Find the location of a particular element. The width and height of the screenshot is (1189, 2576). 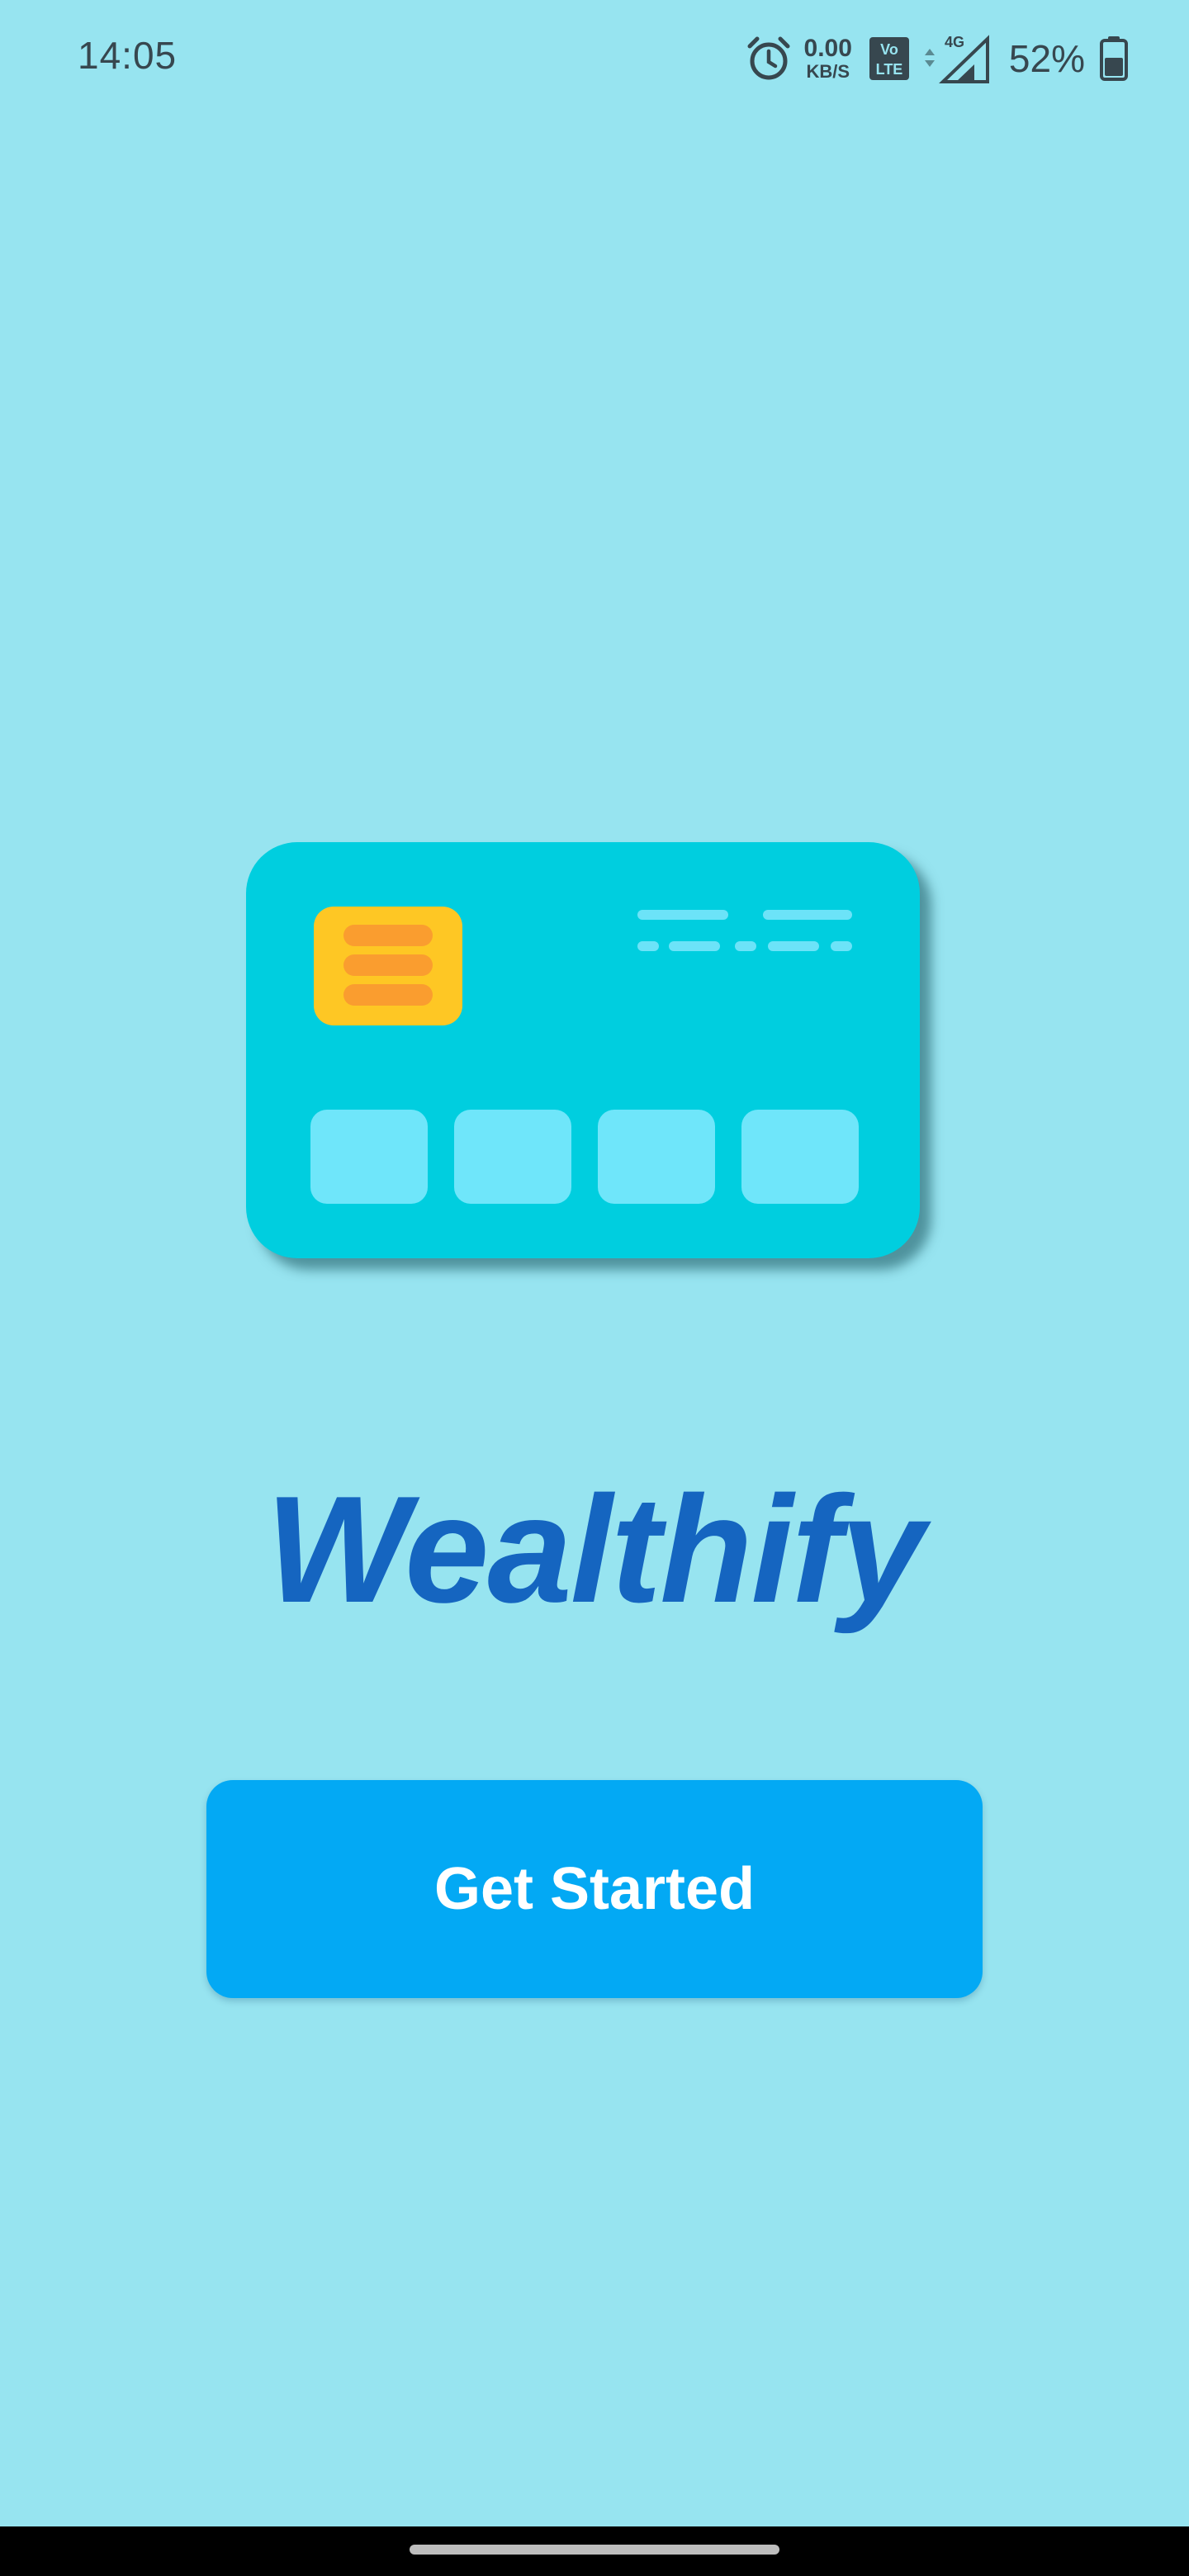

net-speed-value: 0.00 is located at coordinates (827, 48).